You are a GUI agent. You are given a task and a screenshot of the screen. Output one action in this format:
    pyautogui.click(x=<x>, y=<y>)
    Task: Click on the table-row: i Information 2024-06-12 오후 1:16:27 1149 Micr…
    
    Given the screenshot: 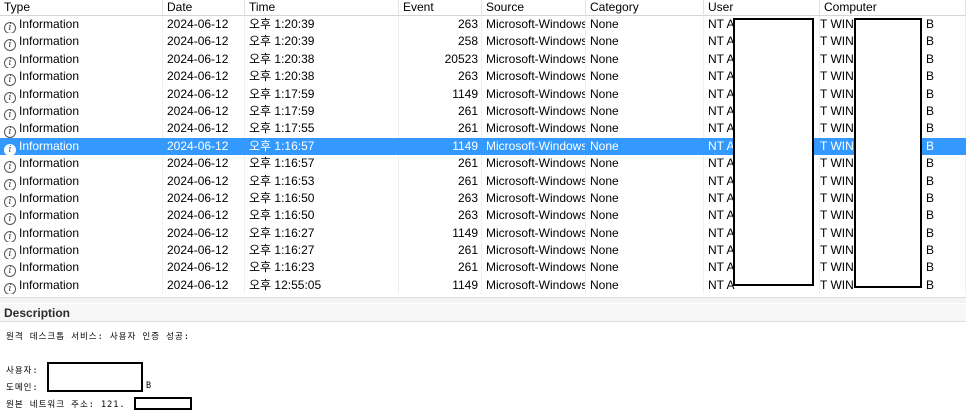 What is the action you would take?
    pyautogui.click(x=483, y=233)
    